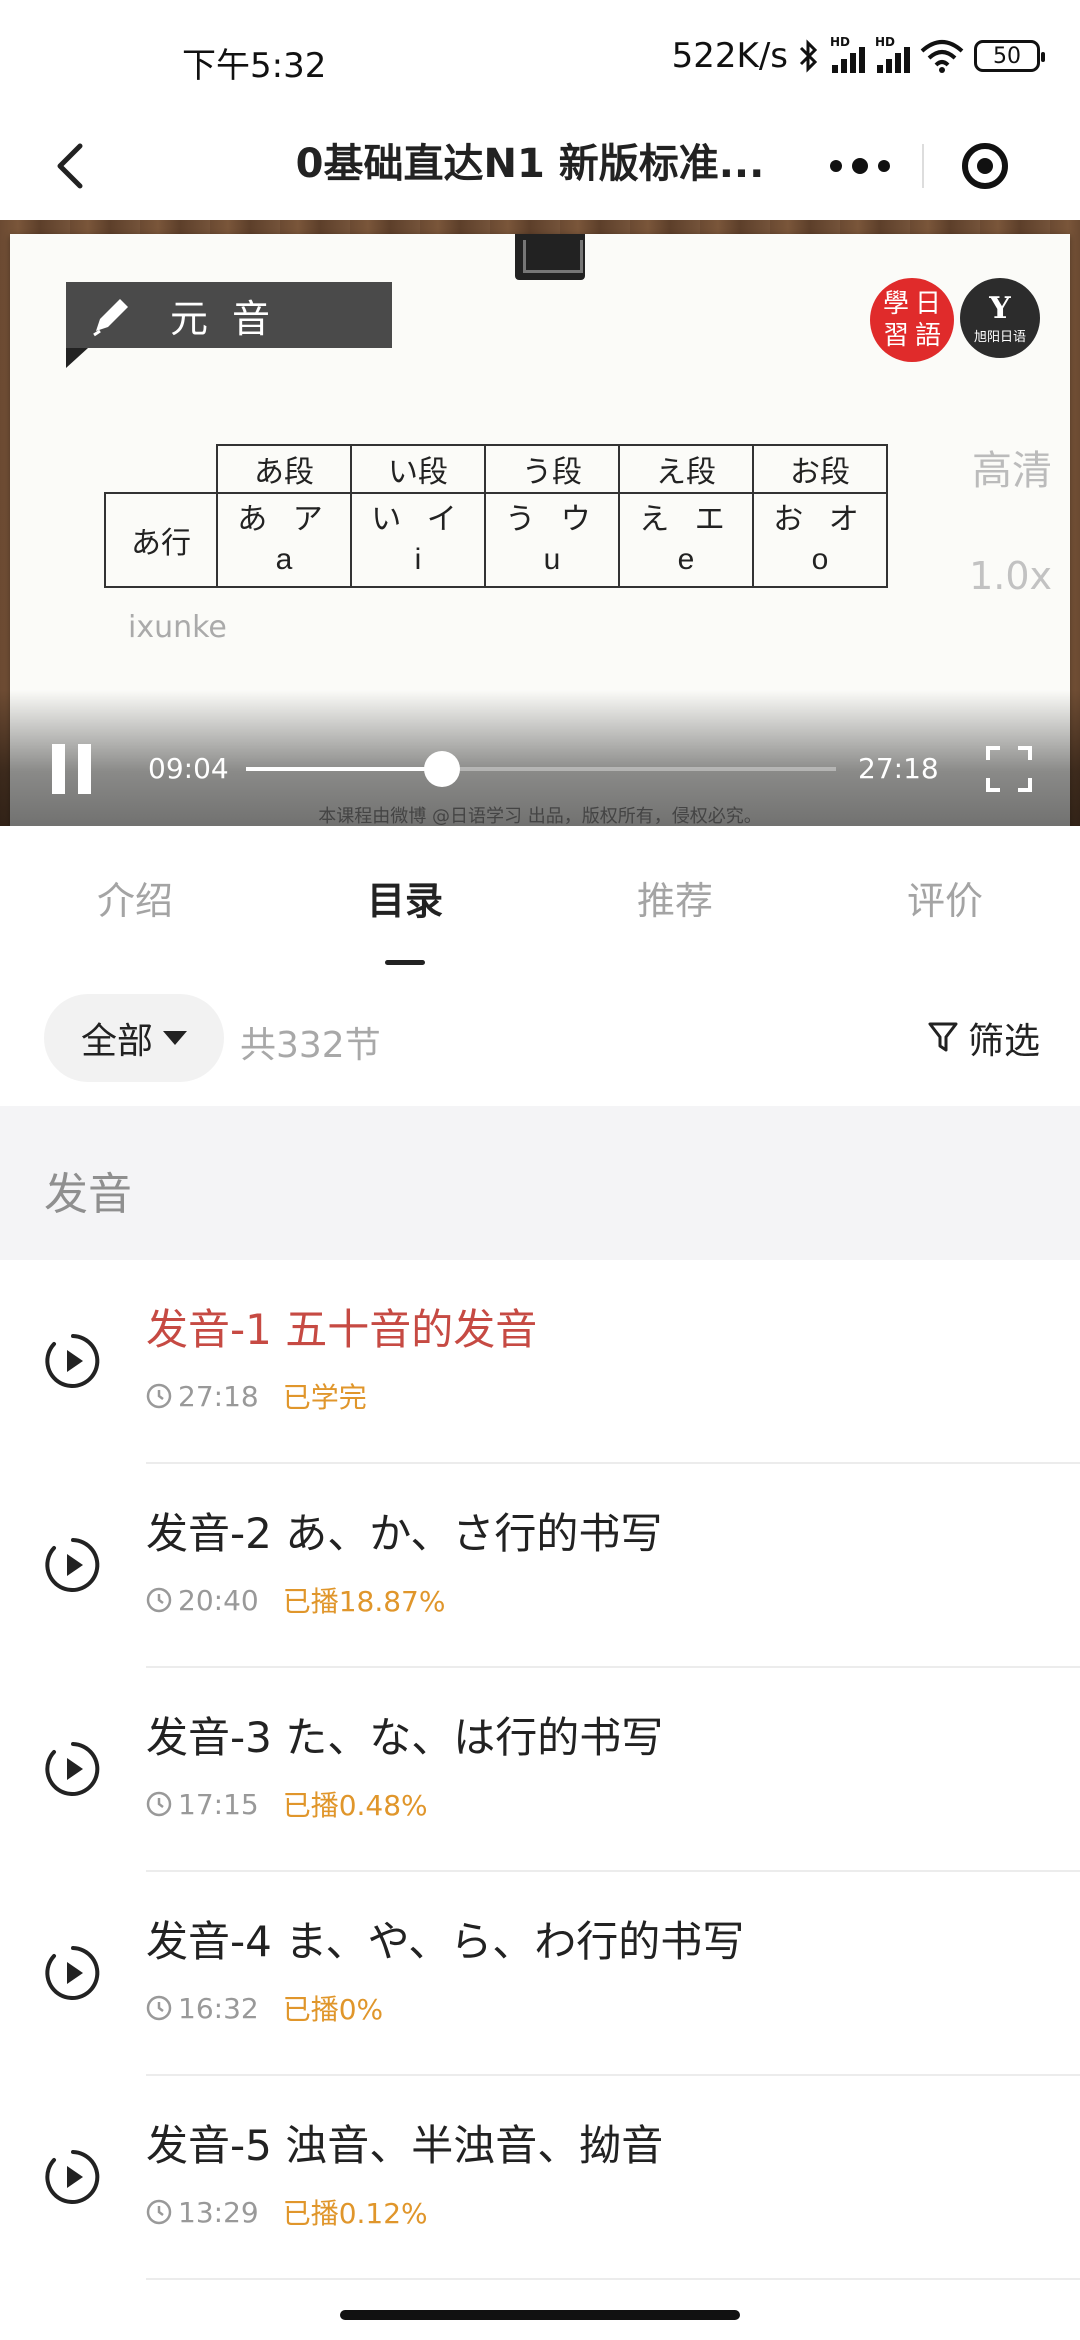 This screenshot has height=2340, width=1080. I want to click on tab-reviews: 评价, so click(945, 901).